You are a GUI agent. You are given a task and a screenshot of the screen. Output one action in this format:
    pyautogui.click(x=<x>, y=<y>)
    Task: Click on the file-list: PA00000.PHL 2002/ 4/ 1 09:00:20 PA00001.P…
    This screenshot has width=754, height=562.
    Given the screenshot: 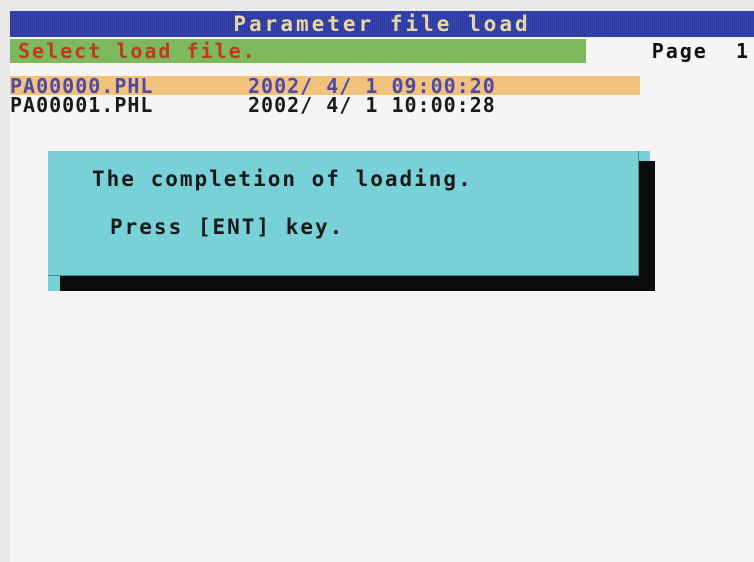 What is the action you would take?
    pyautogui.click(x=382, y=95)
    